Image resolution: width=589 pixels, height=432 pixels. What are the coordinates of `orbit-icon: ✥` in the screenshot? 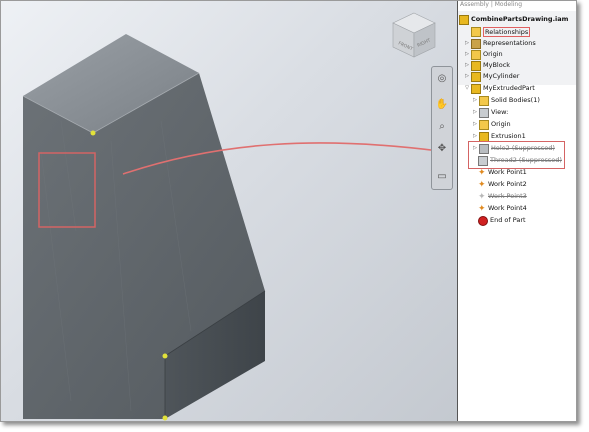 It's located at (442, 148).